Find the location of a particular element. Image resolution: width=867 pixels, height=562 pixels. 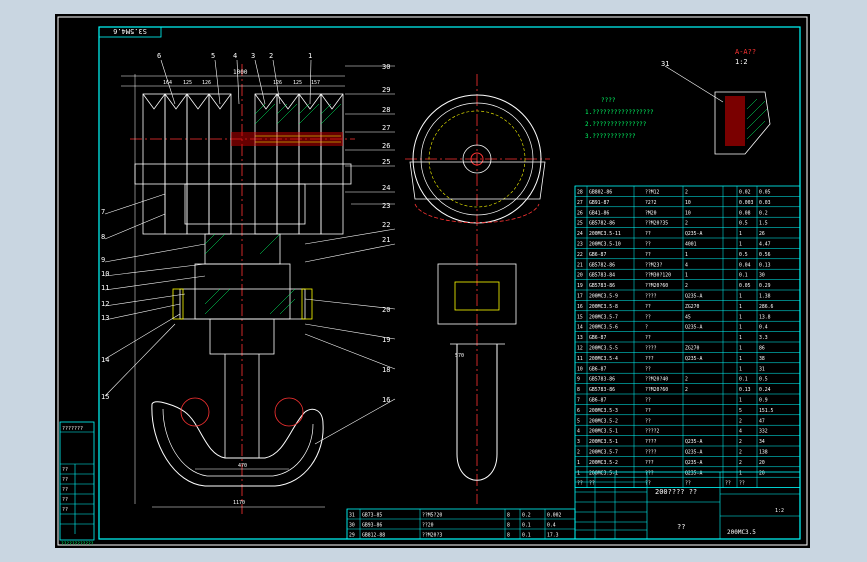

callout-label: 13 is located at coordinates (105, 318).